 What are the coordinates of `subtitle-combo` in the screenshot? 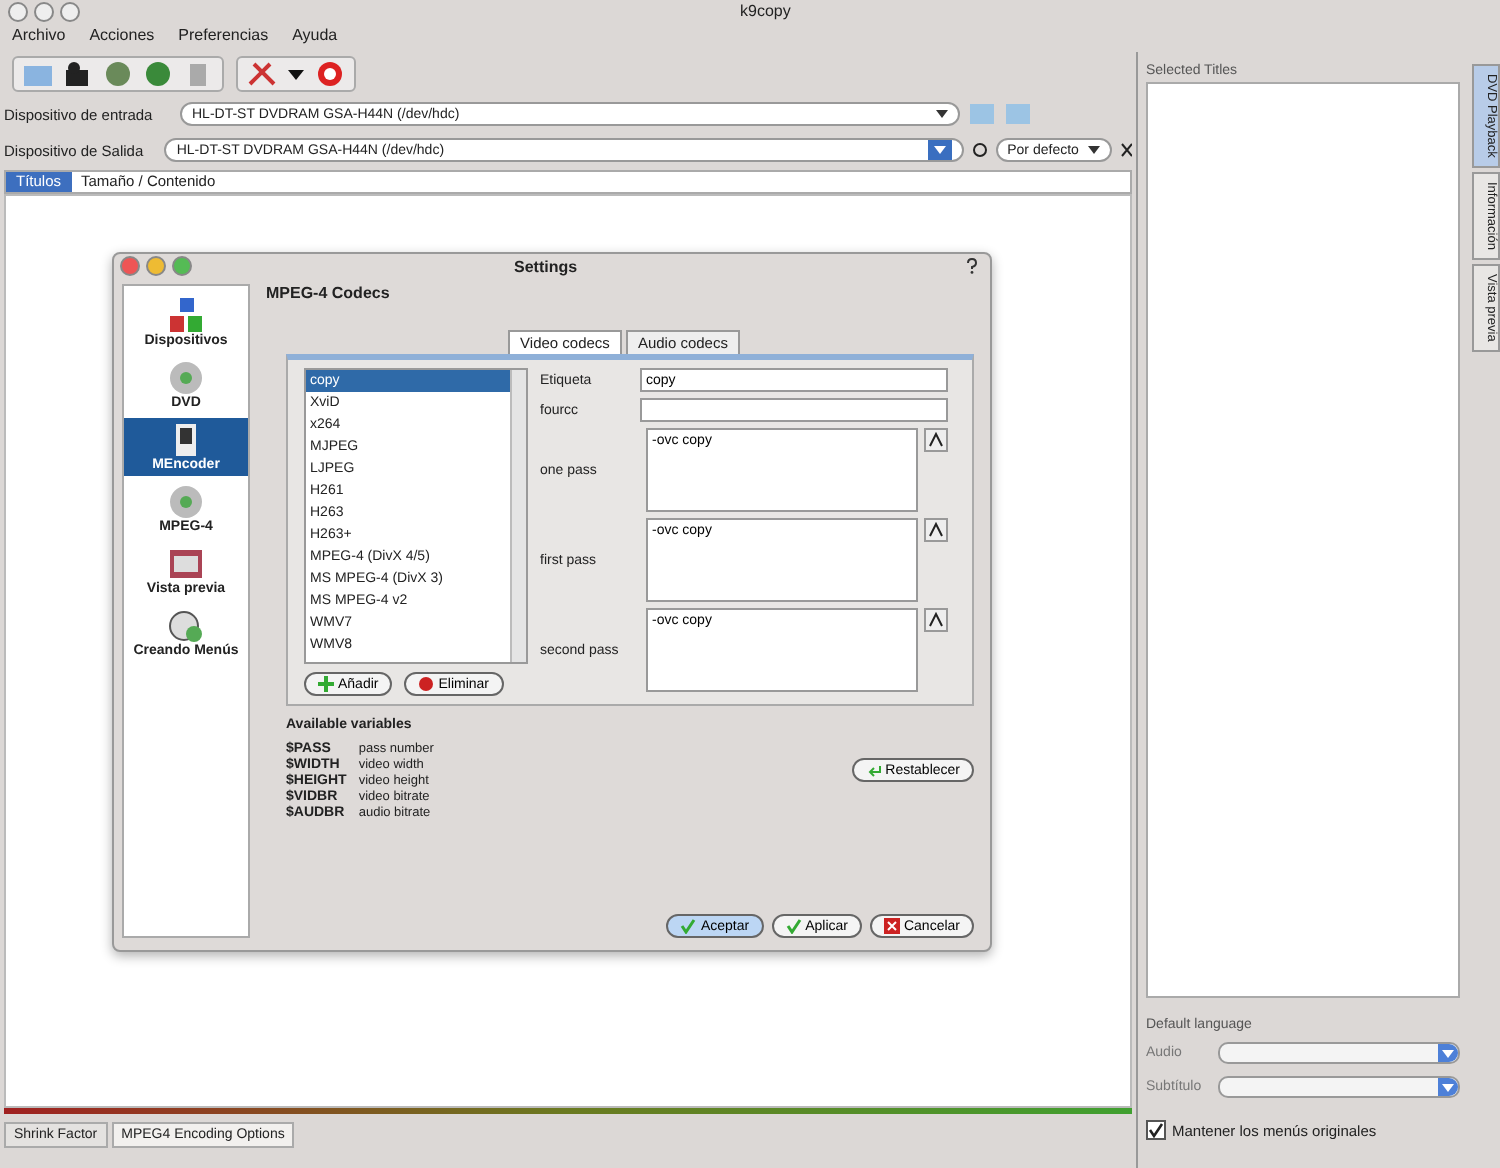 It's located at (1339, 1087).